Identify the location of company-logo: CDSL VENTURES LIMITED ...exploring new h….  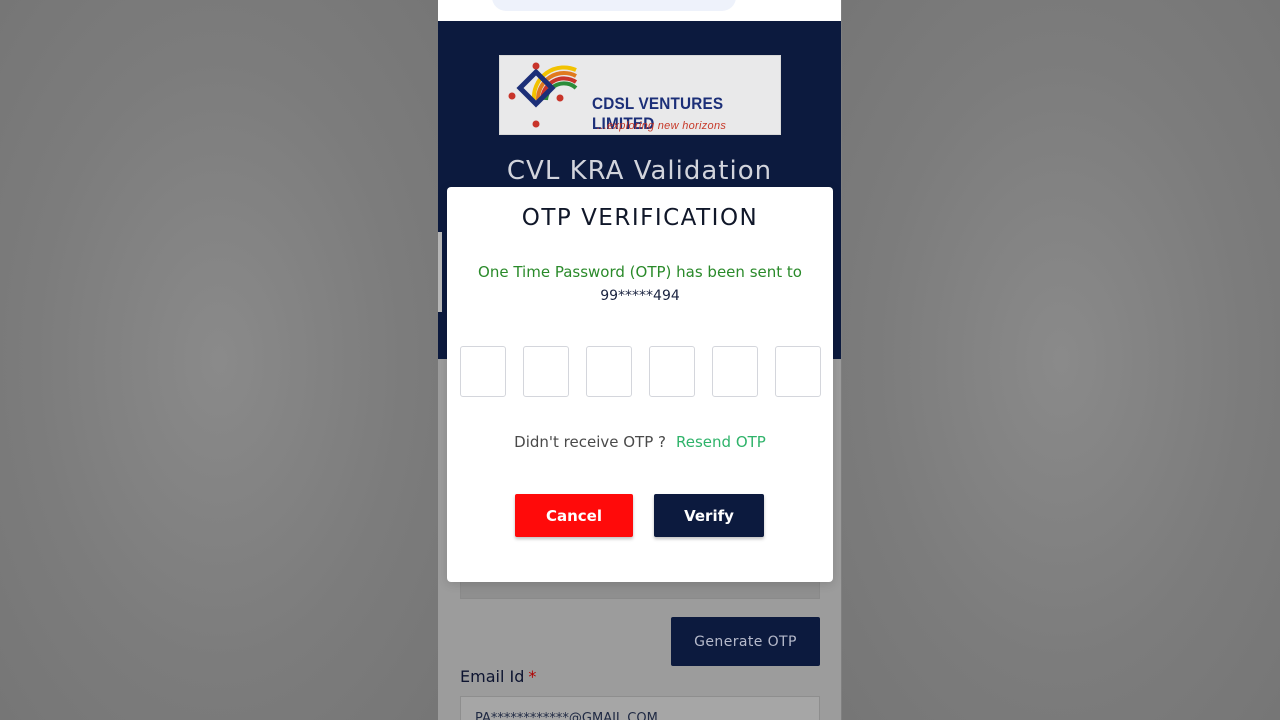
(640, 95).